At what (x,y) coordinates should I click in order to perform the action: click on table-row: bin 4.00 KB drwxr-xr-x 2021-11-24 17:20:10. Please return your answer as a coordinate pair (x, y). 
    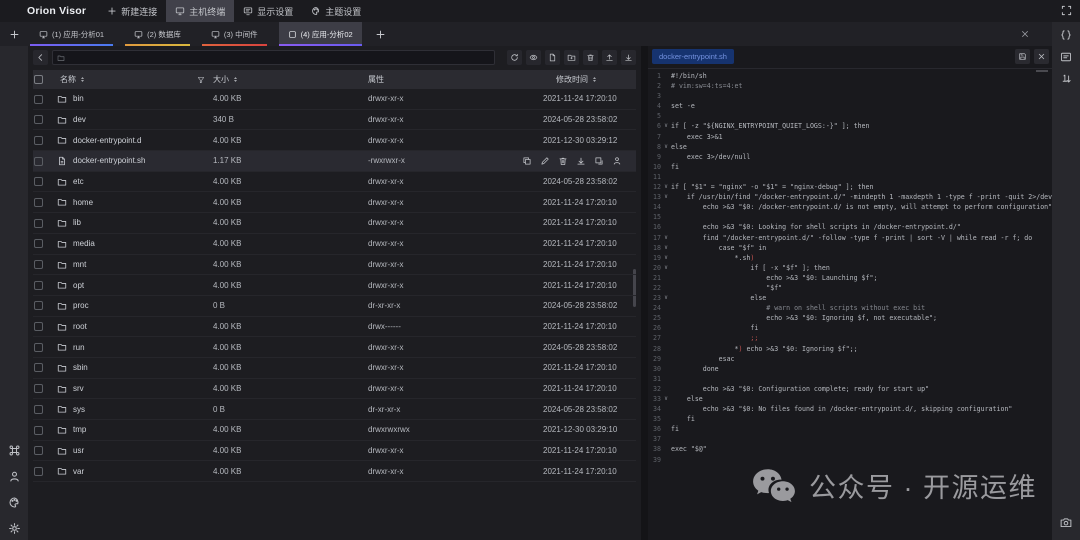
    Looking at the image, I should click on (334, 99).